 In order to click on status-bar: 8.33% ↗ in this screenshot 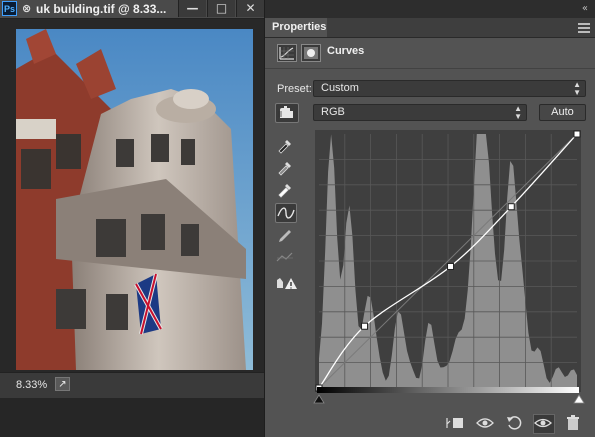, I will do `click(132, 385)`.